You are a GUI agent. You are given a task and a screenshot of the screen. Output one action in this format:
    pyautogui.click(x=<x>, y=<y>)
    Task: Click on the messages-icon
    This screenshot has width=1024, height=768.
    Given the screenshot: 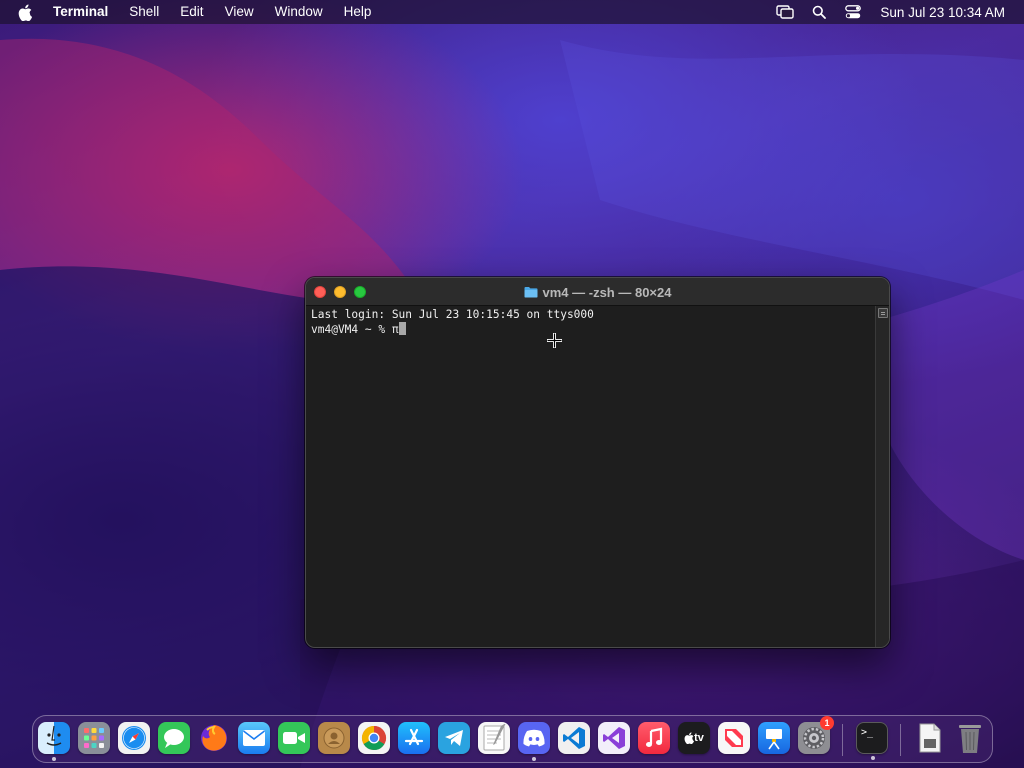 What is the action you would take?
    pyautogui.click(x=174, y=738)
    